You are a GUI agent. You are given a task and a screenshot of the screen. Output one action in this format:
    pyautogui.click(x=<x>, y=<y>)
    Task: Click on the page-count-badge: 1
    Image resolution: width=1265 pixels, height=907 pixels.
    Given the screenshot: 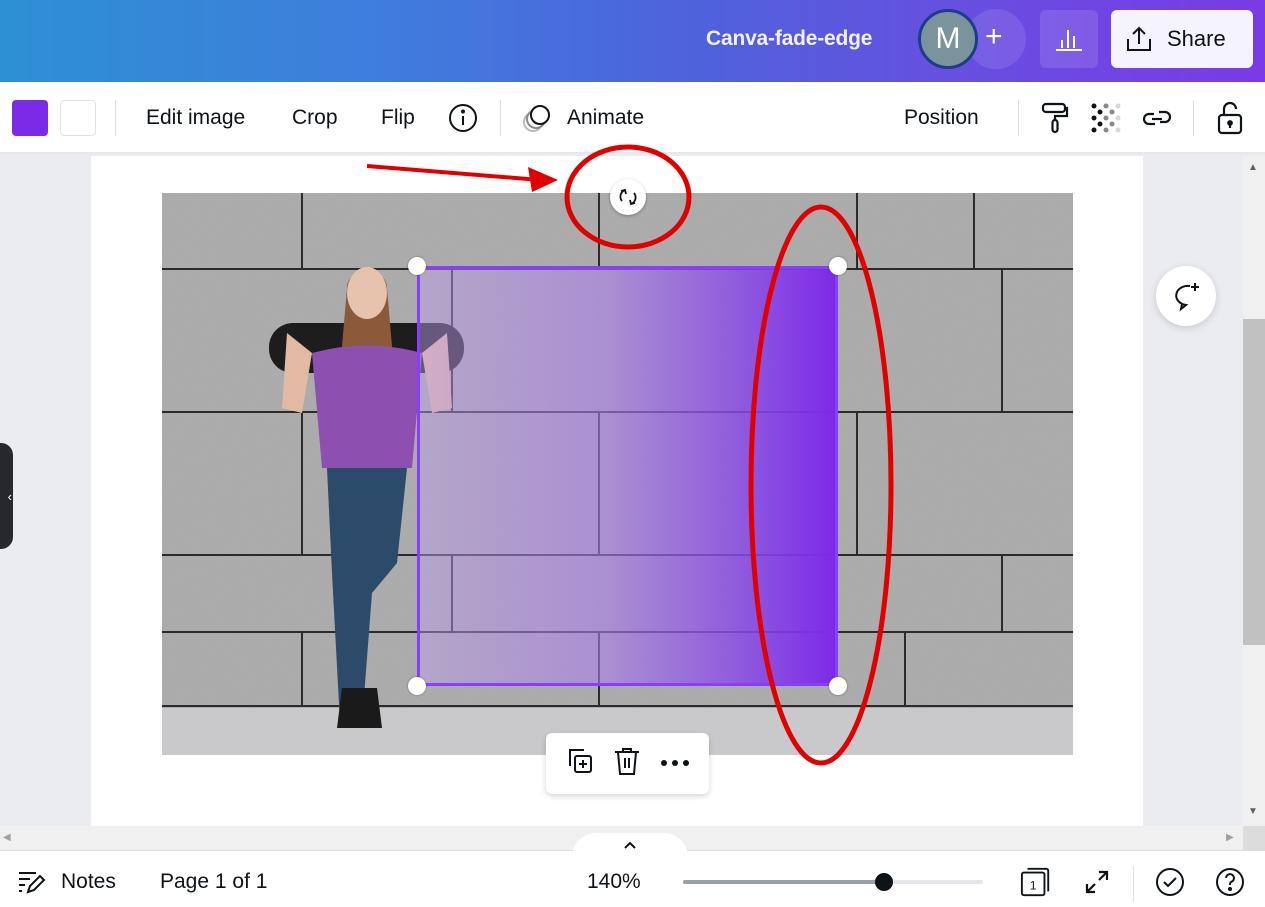 What is the action you would take?
    pyautogui.click(x=1033, y=886)
    